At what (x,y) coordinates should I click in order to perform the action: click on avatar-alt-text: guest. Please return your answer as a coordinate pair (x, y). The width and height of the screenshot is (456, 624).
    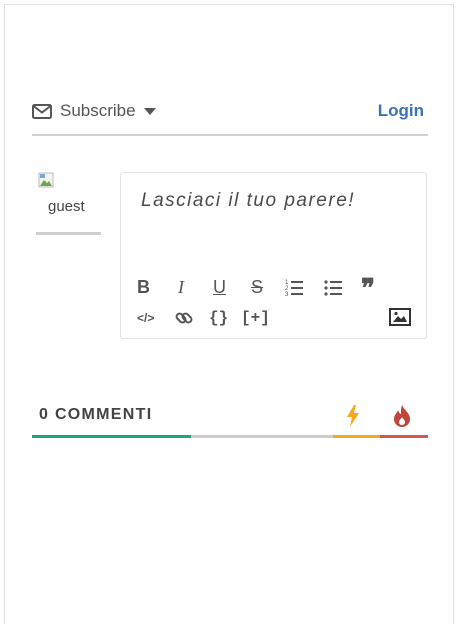
    Looking at the image, I should click on (66, 206).